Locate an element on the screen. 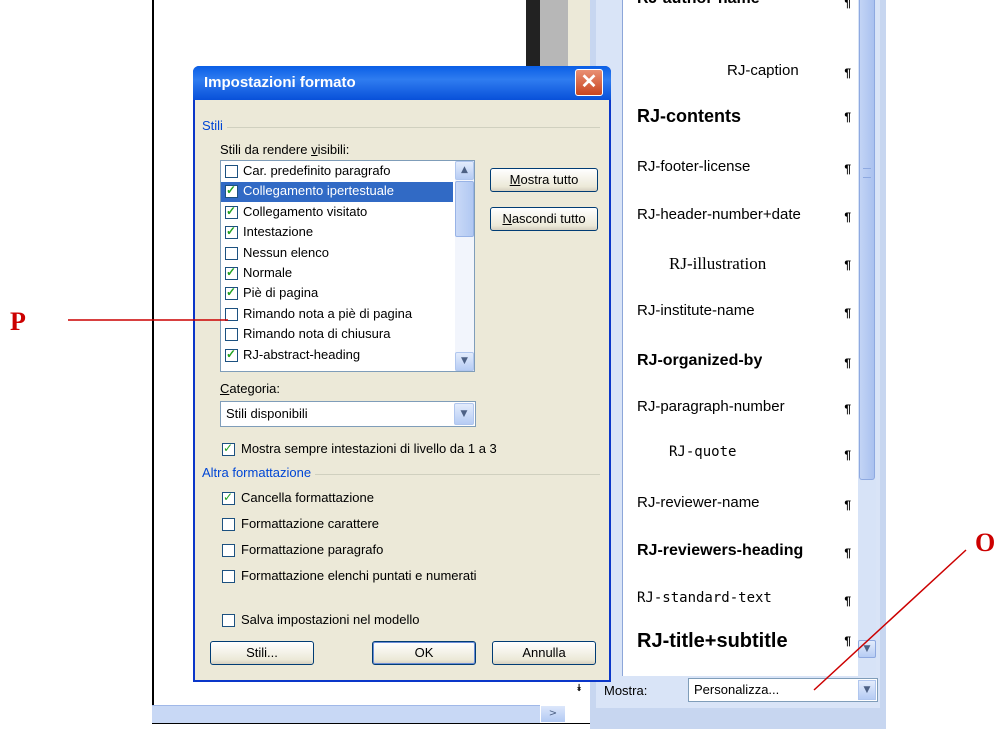 The width and height of the screenshot is (1000, 729). chevron-up-icon: ▲ is located at coordinates (464, 170).